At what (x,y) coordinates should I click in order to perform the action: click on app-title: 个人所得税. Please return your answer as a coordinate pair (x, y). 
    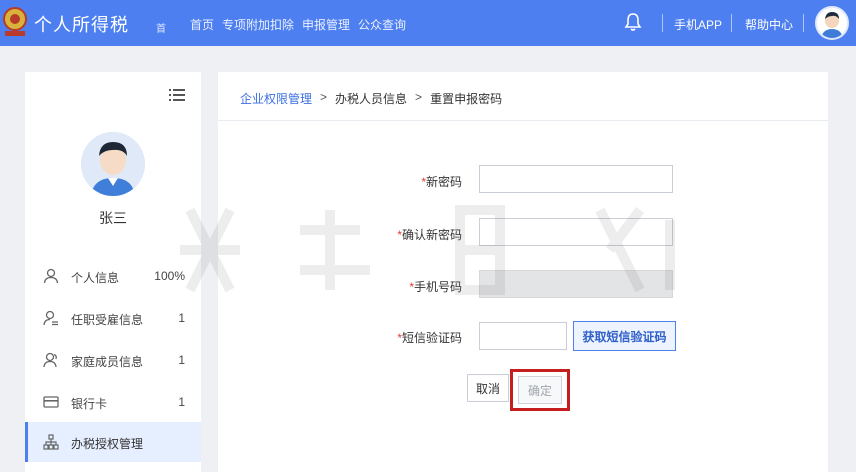
    Looking at the image, I should click on (81, 25).